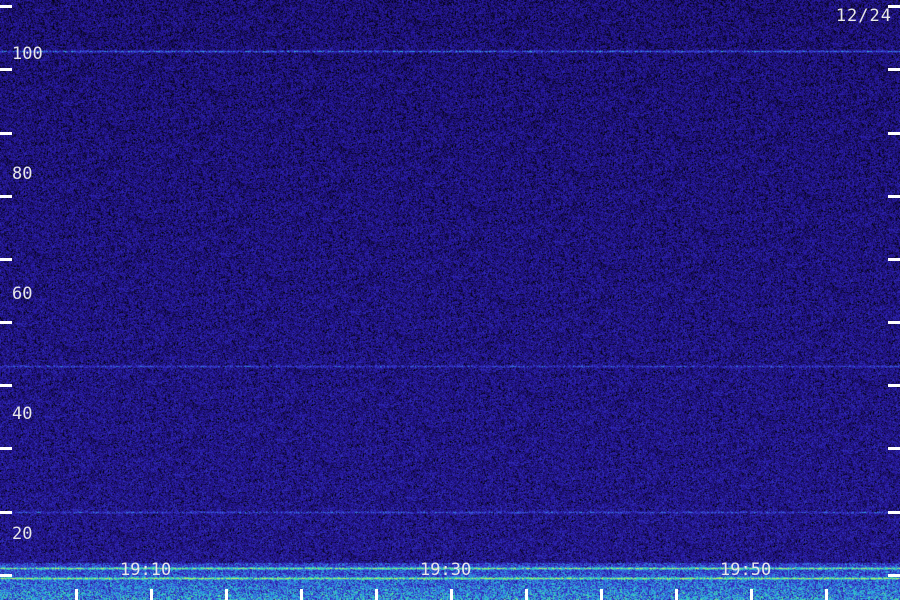  What do you see at coordinates (27, 54) in the screenshot?
I see `y-tick-label-100: 100` at bounding box center [27, 54].